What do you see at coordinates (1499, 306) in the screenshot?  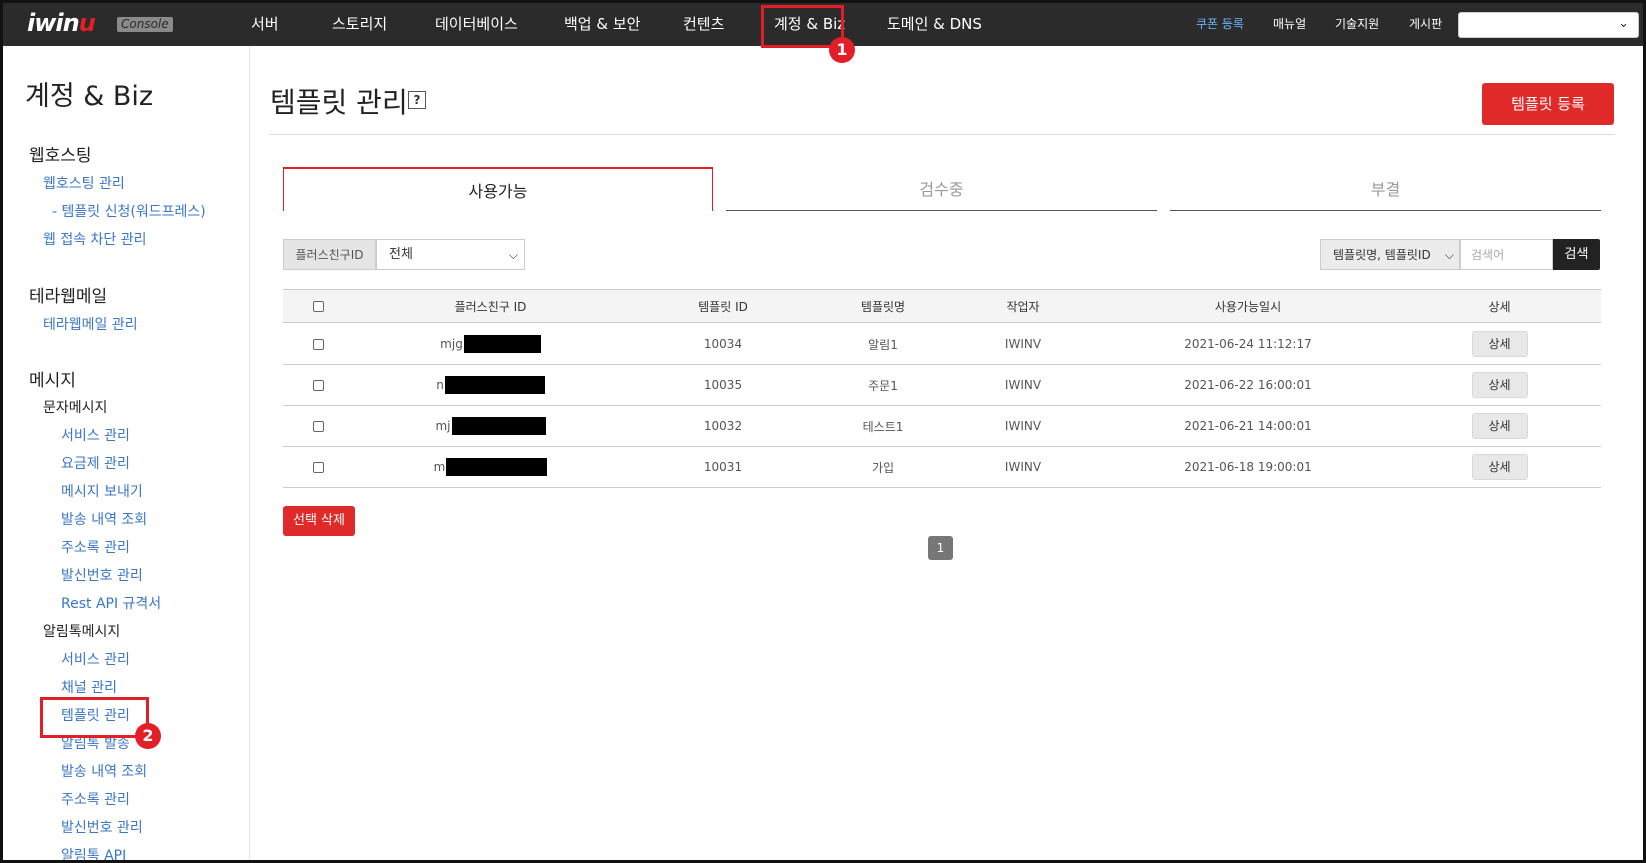 I see `column-header-detail: 상세` at bounding box center [1499, 306].